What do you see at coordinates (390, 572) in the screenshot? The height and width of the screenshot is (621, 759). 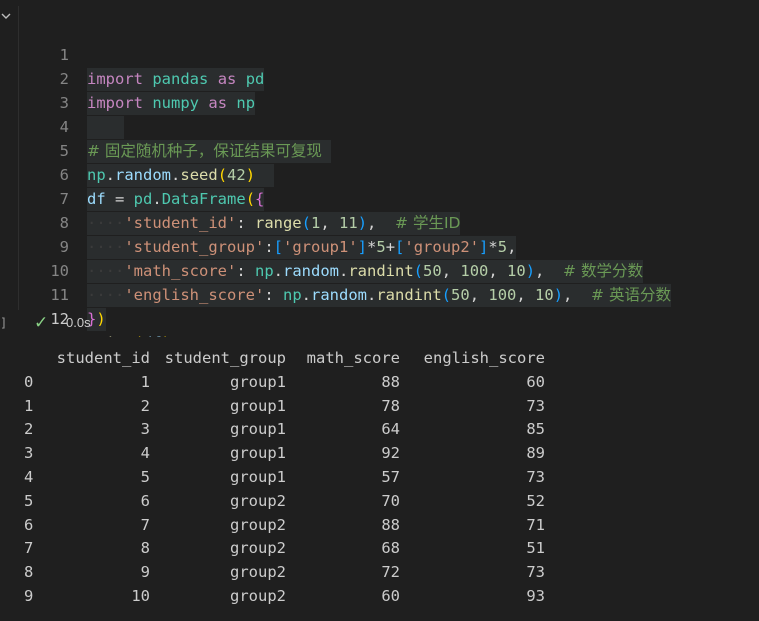 I see `table-cell: 72` at bounding box center [390, 572].